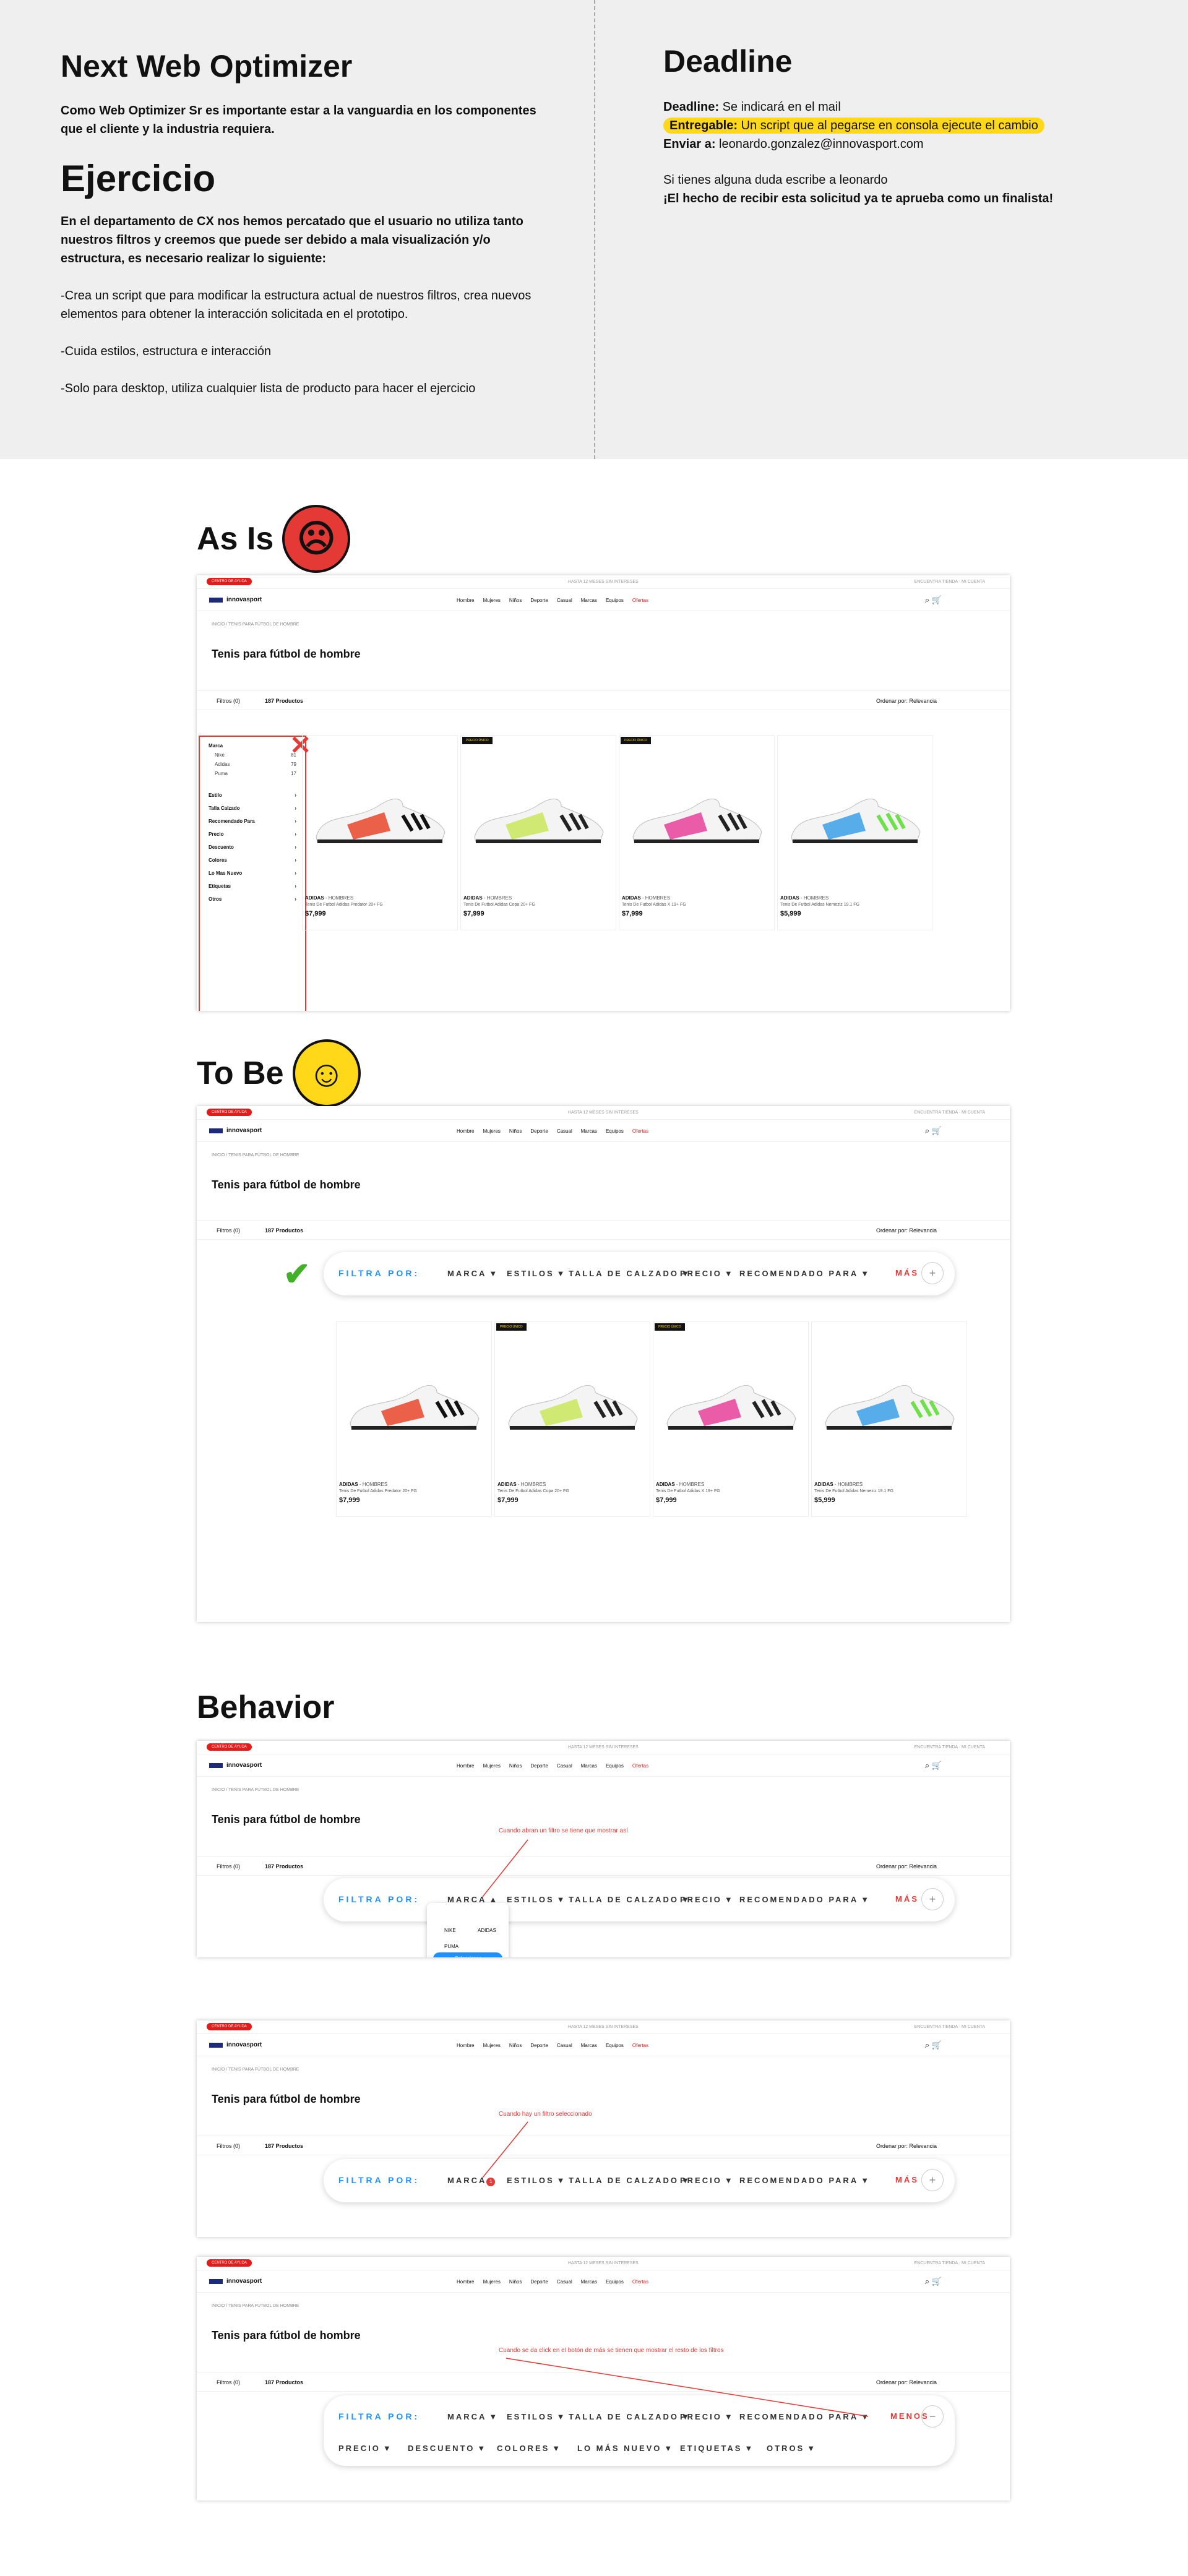  What do you see at coordinates (255, 764) in the screenshot?
I see `filter-option: Adidas 79` at bounding box center [255, 764].